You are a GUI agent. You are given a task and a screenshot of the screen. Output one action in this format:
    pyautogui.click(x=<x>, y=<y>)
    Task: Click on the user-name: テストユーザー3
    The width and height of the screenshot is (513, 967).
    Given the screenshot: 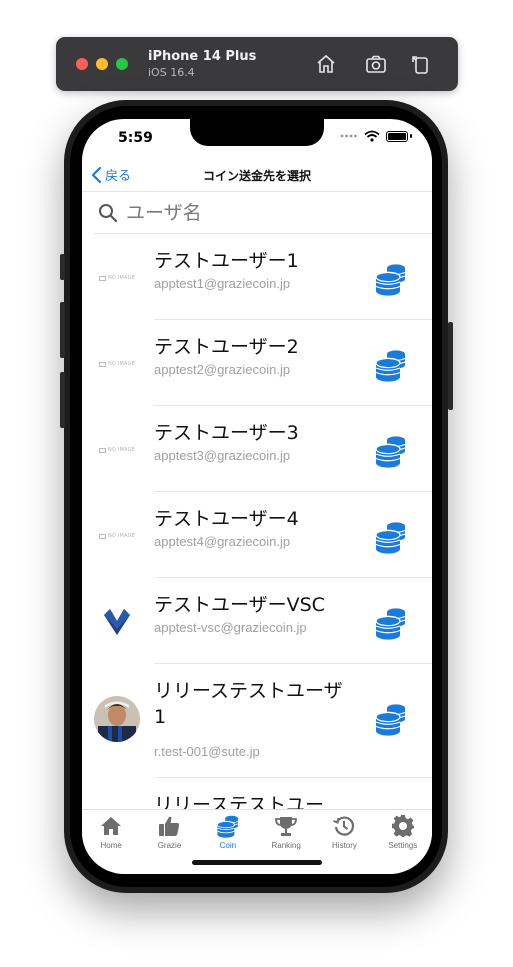 What is the action you would take?
    pyautogui.click(x=226, y=433)
    